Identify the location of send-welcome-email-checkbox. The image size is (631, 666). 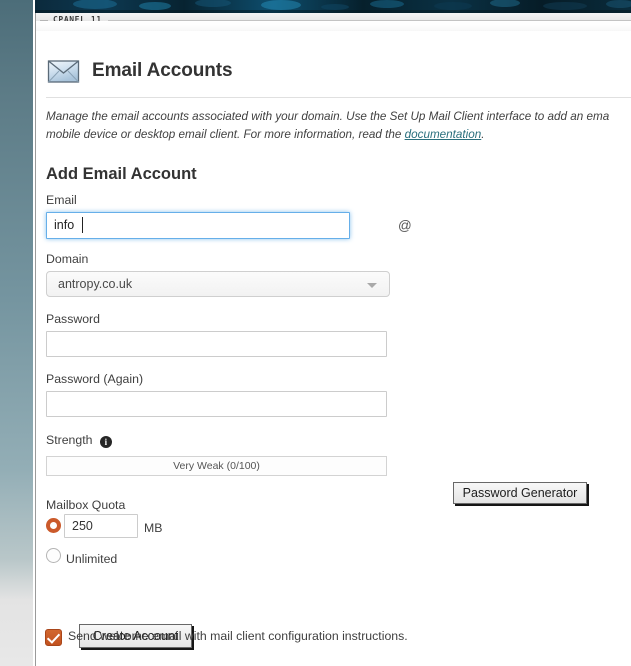
(53, 637).